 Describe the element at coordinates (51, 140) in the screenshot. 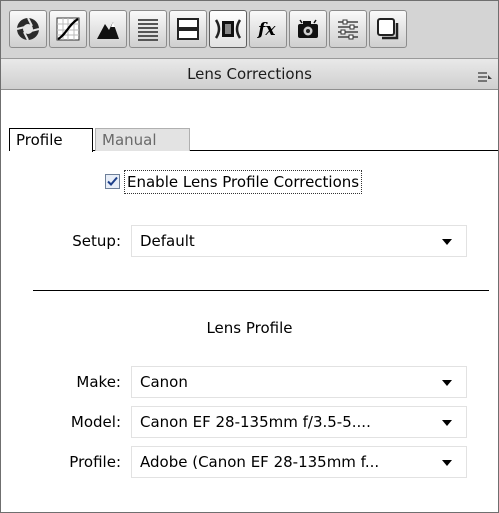

I see `tab-profile: Profile` at that location.